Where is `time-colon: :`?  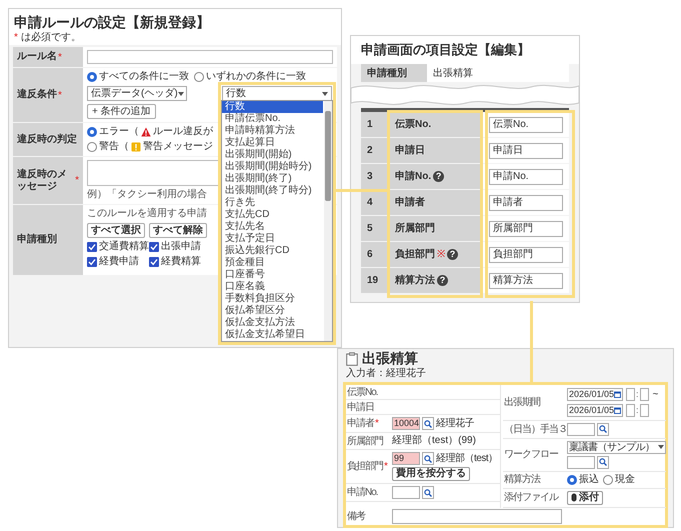
time-colon: : is located at coordinates (637, 394).